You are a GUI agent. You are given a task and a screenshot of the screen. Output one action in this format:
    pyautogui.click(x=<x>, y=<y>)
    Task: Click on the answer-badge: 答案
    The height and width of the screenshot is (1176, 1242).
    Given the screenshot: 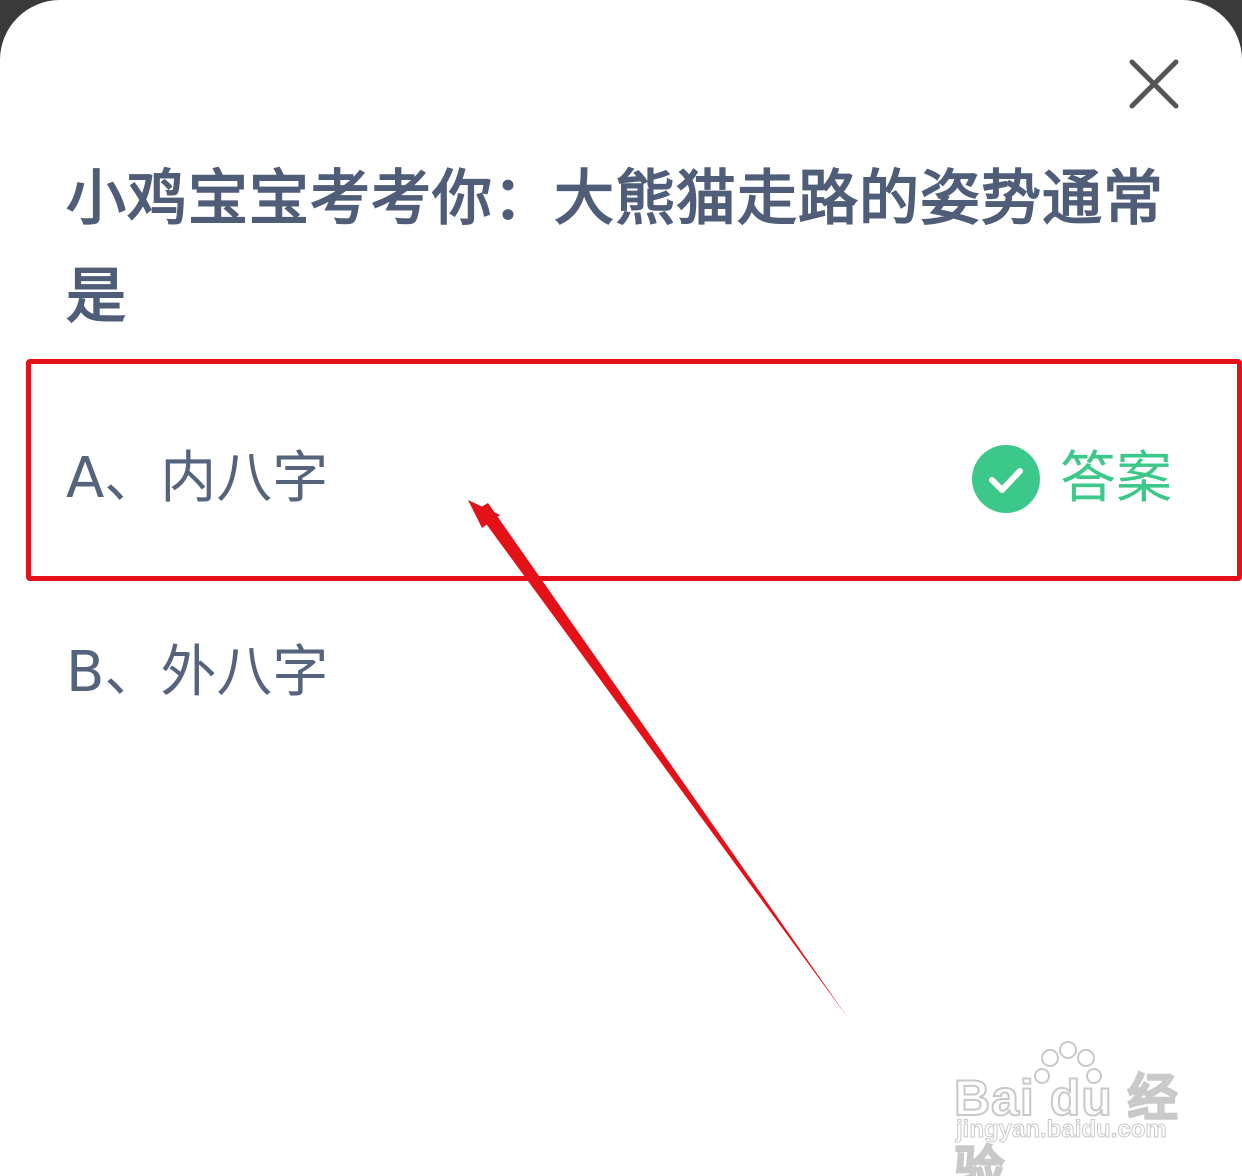 What is the action you would take?
    pyautogui.click(x=1072, y=479)
    